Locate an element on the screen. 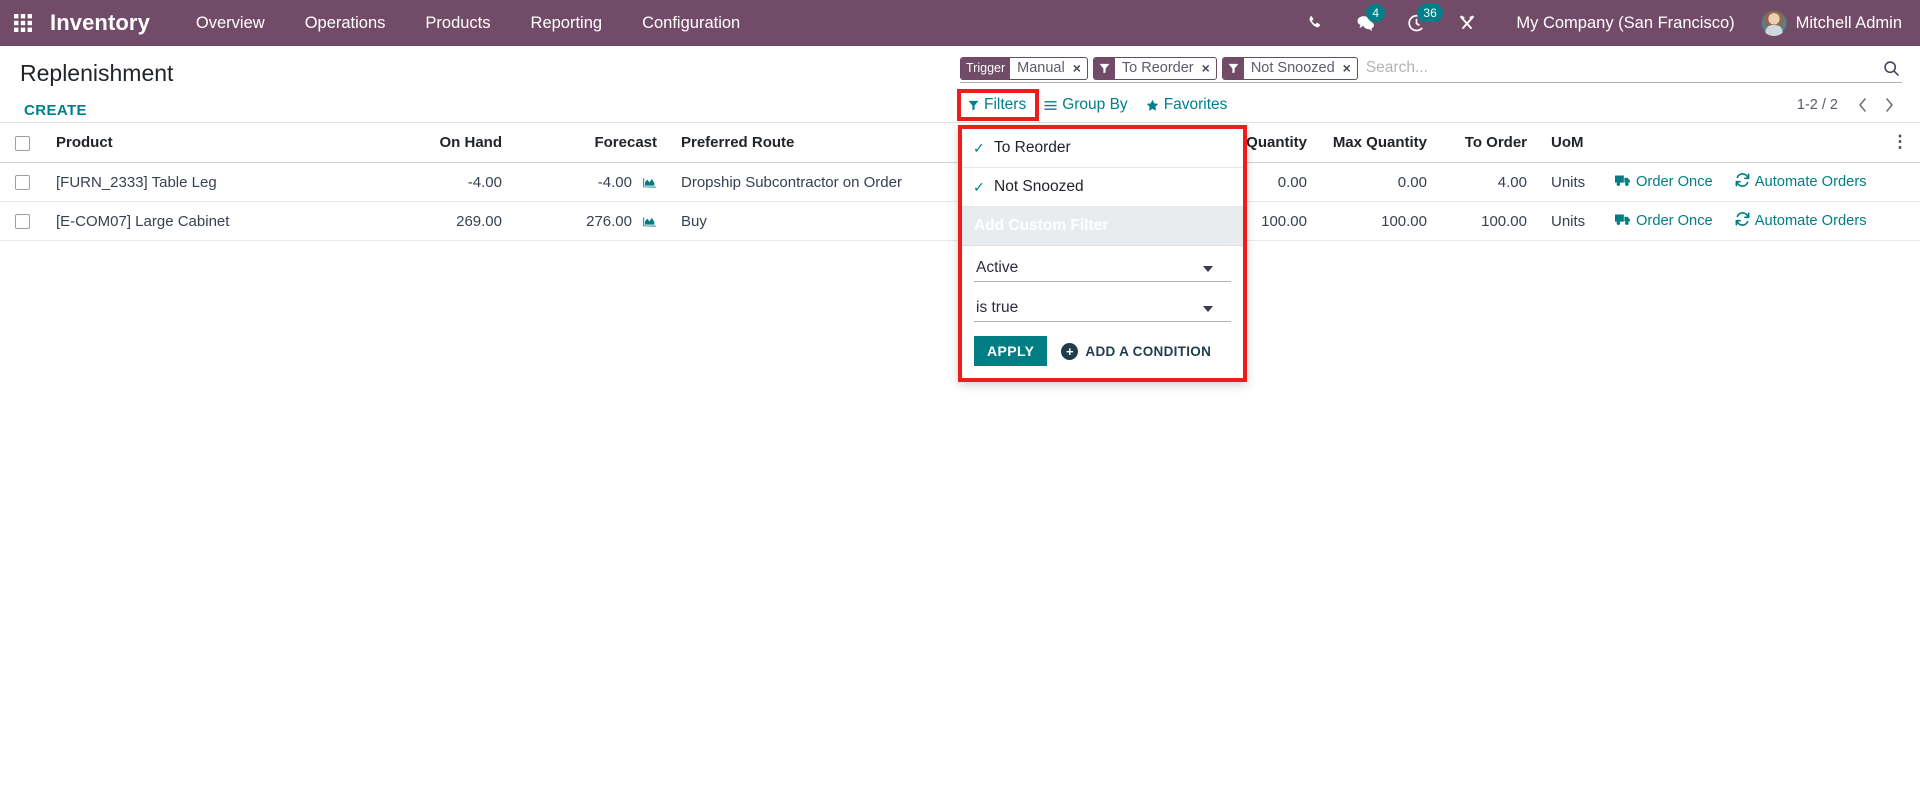 This screenshot has height=808, width=1920. cell-max-quantity: 0.00 is located at coordinates (1379, 182).